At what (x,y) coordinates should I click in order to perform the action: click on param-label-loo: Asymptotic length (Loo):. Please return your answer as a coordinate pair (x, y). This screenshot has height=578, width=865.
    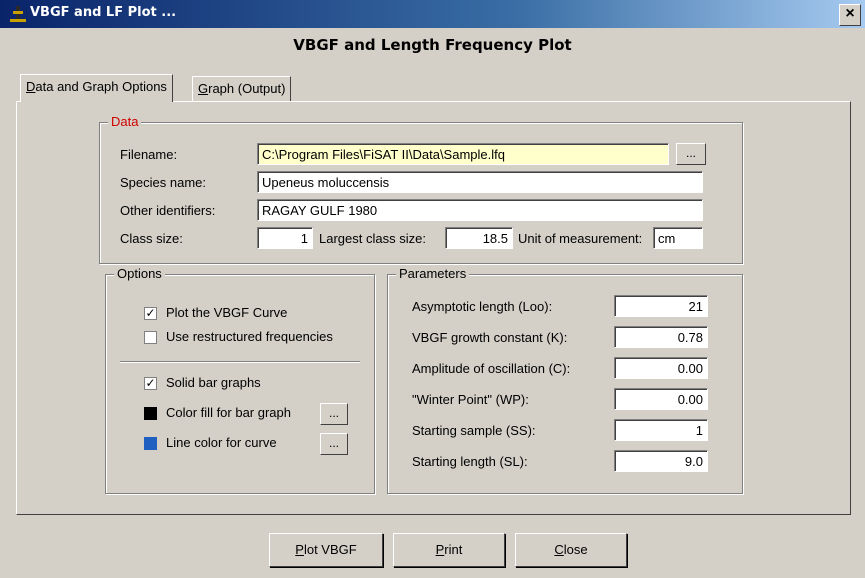
    Looking at the image, I should click on (482, 306).